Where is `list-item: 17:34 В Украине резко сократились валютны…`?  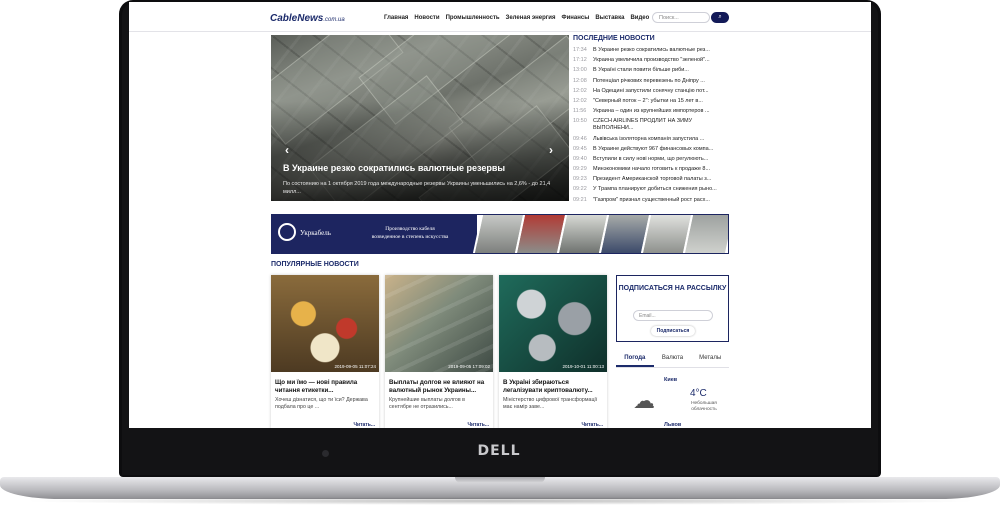 list-item: 17:34 В Украине резко сократились валютны… is located at coordinates (653, 50).